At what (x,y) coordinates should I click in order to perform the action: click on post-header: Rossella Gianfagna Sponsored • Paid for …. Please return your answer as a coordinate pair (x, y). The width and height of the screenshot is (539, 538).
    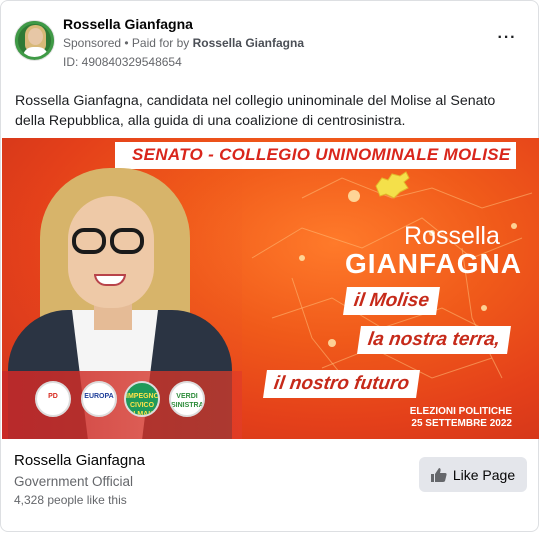
    Looking at the image, I should click on (270, 41).